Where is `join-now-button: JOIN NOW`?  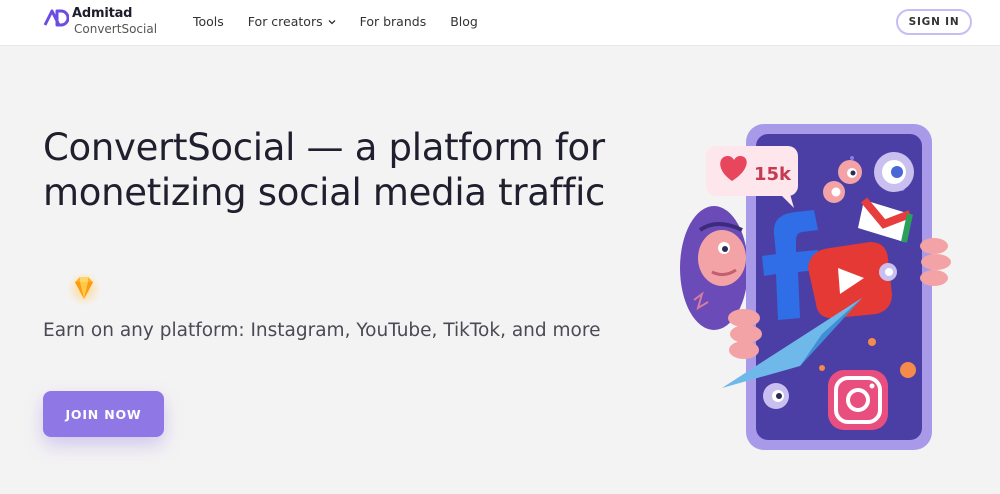
join-now-button: JOIN NOW is located at coordinates (103, 414).